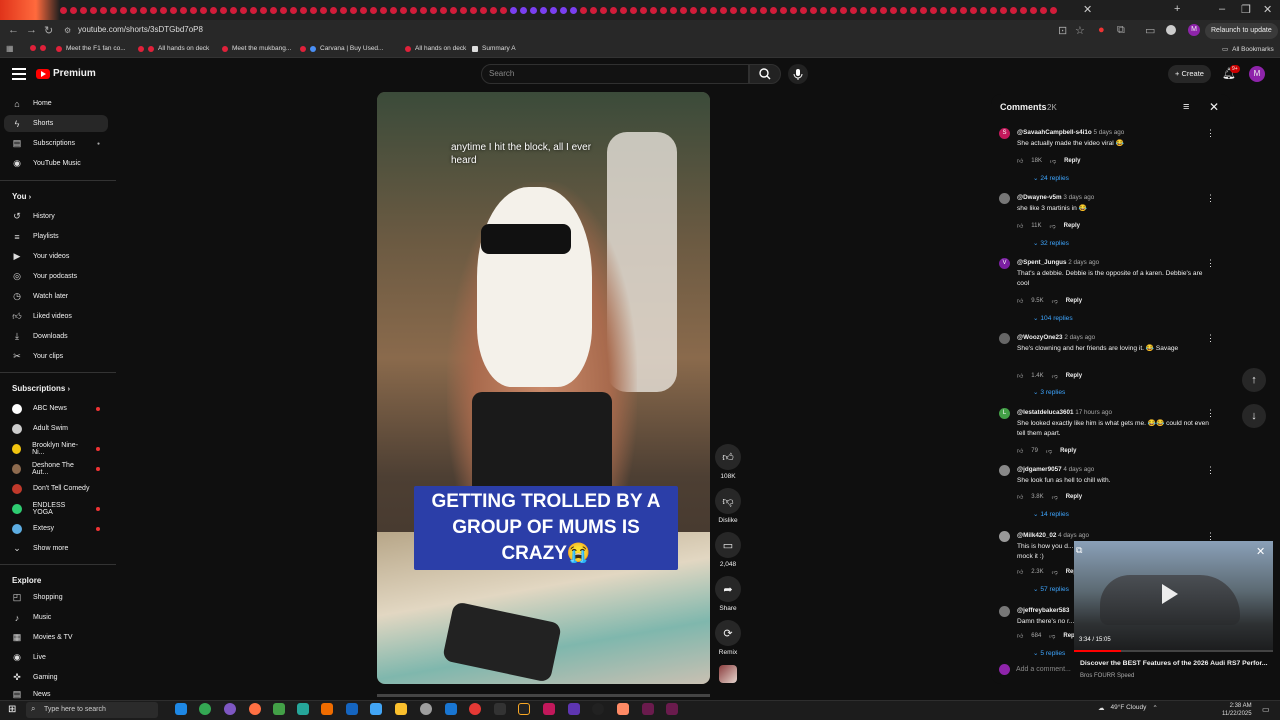 The height and width of the screenshot is (720, 1280). Describe the element at coordinates (401, 709) in the screenshot. I see `file-explorer-icon` at that location.